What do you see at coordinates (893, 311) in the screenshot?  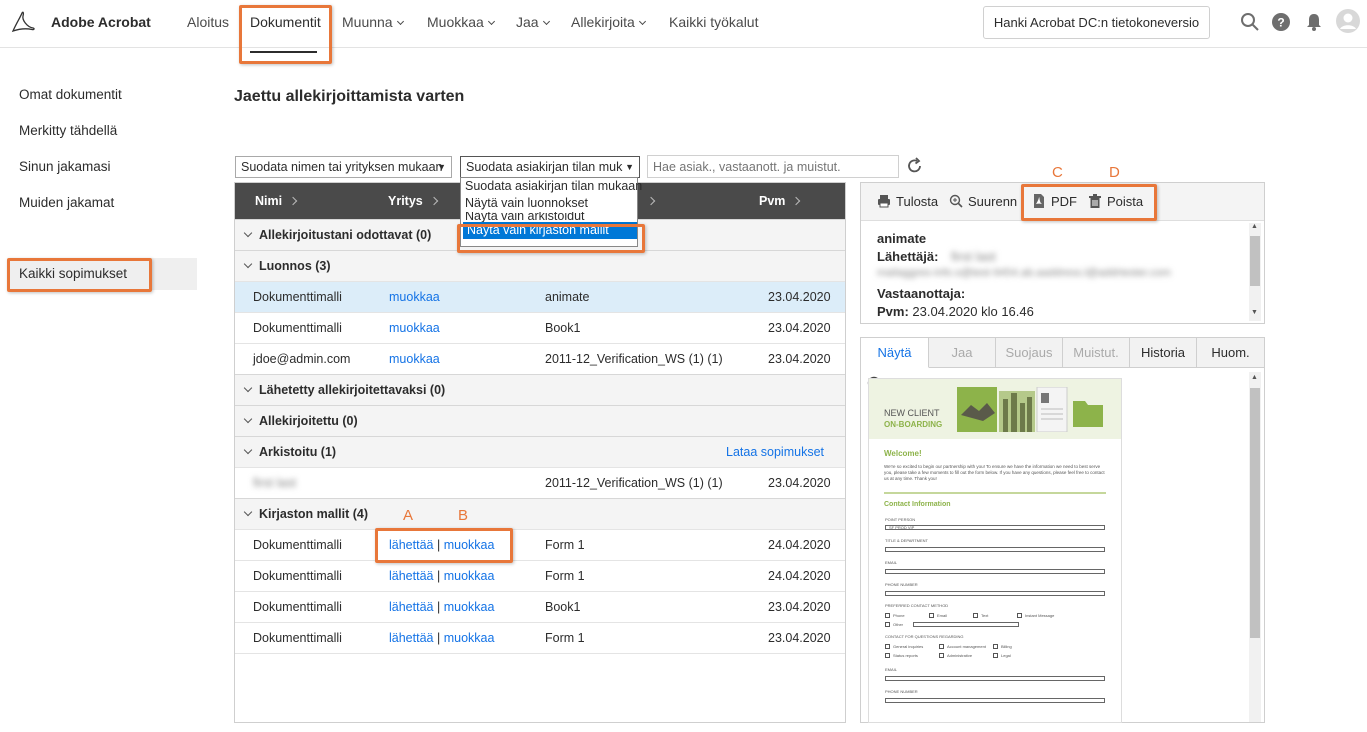 I see `detail-date-label: Pvm:` at bounding box center [893, 311].